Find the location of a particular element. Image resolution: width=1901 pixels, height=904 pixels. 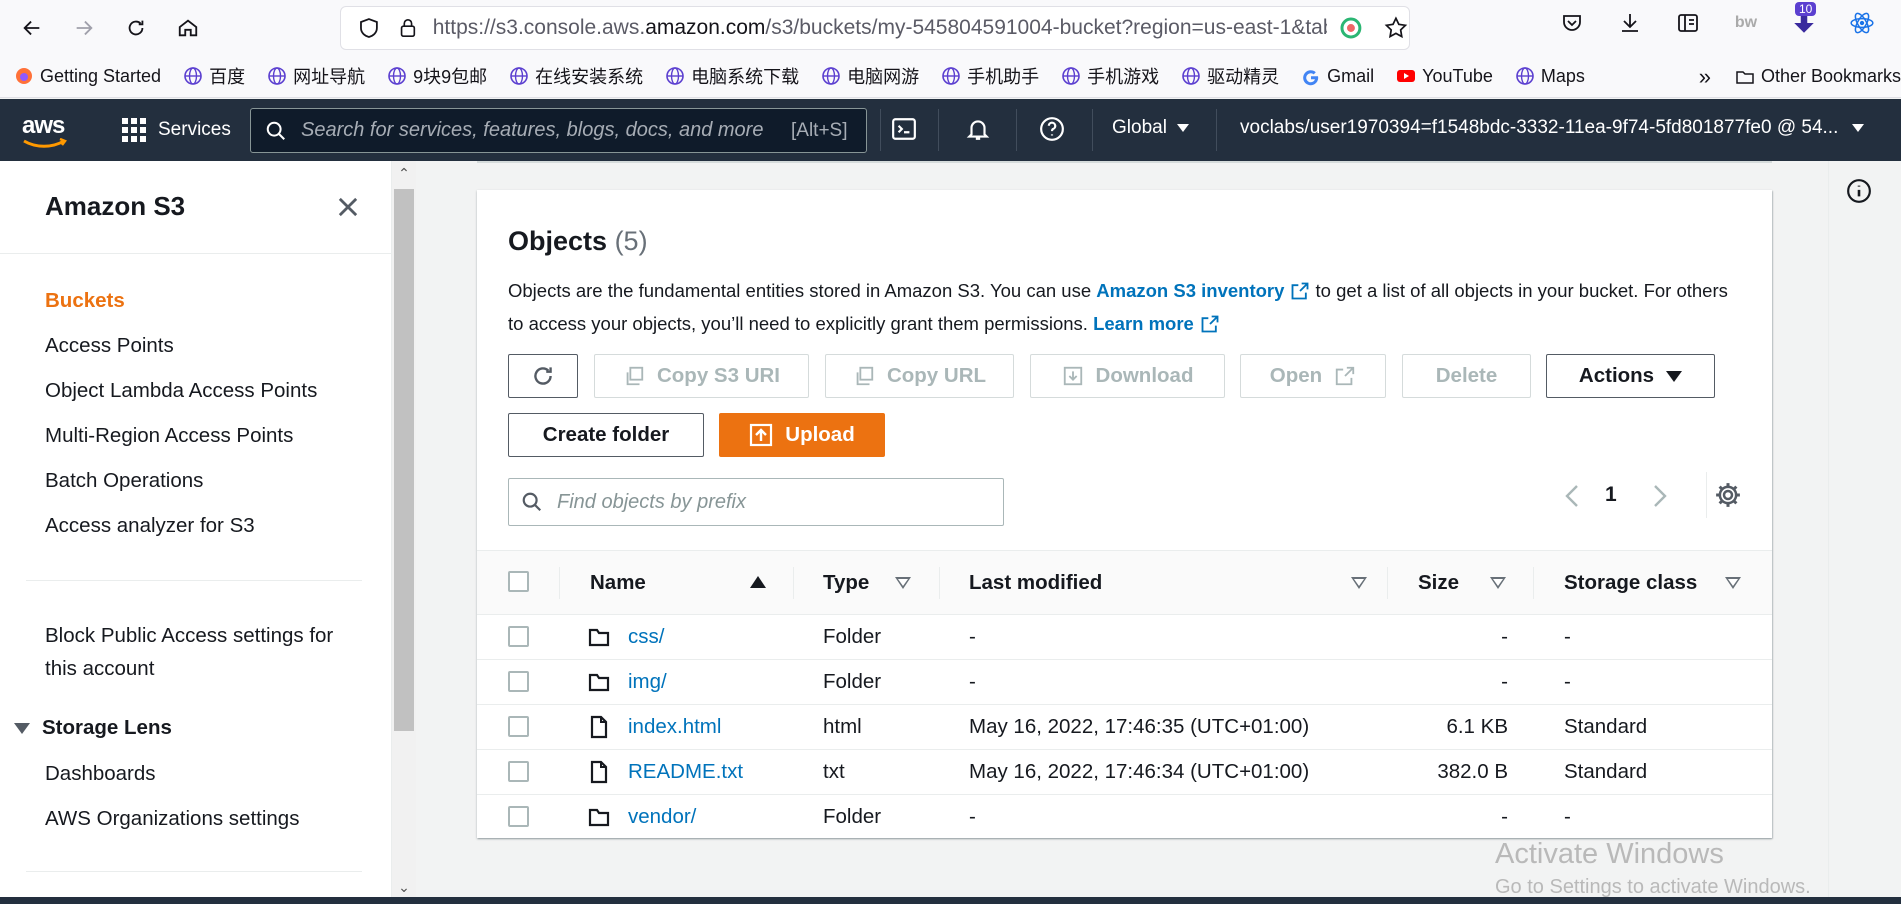

copy-url-button: Copy URL is located at coordinates (919, 376).